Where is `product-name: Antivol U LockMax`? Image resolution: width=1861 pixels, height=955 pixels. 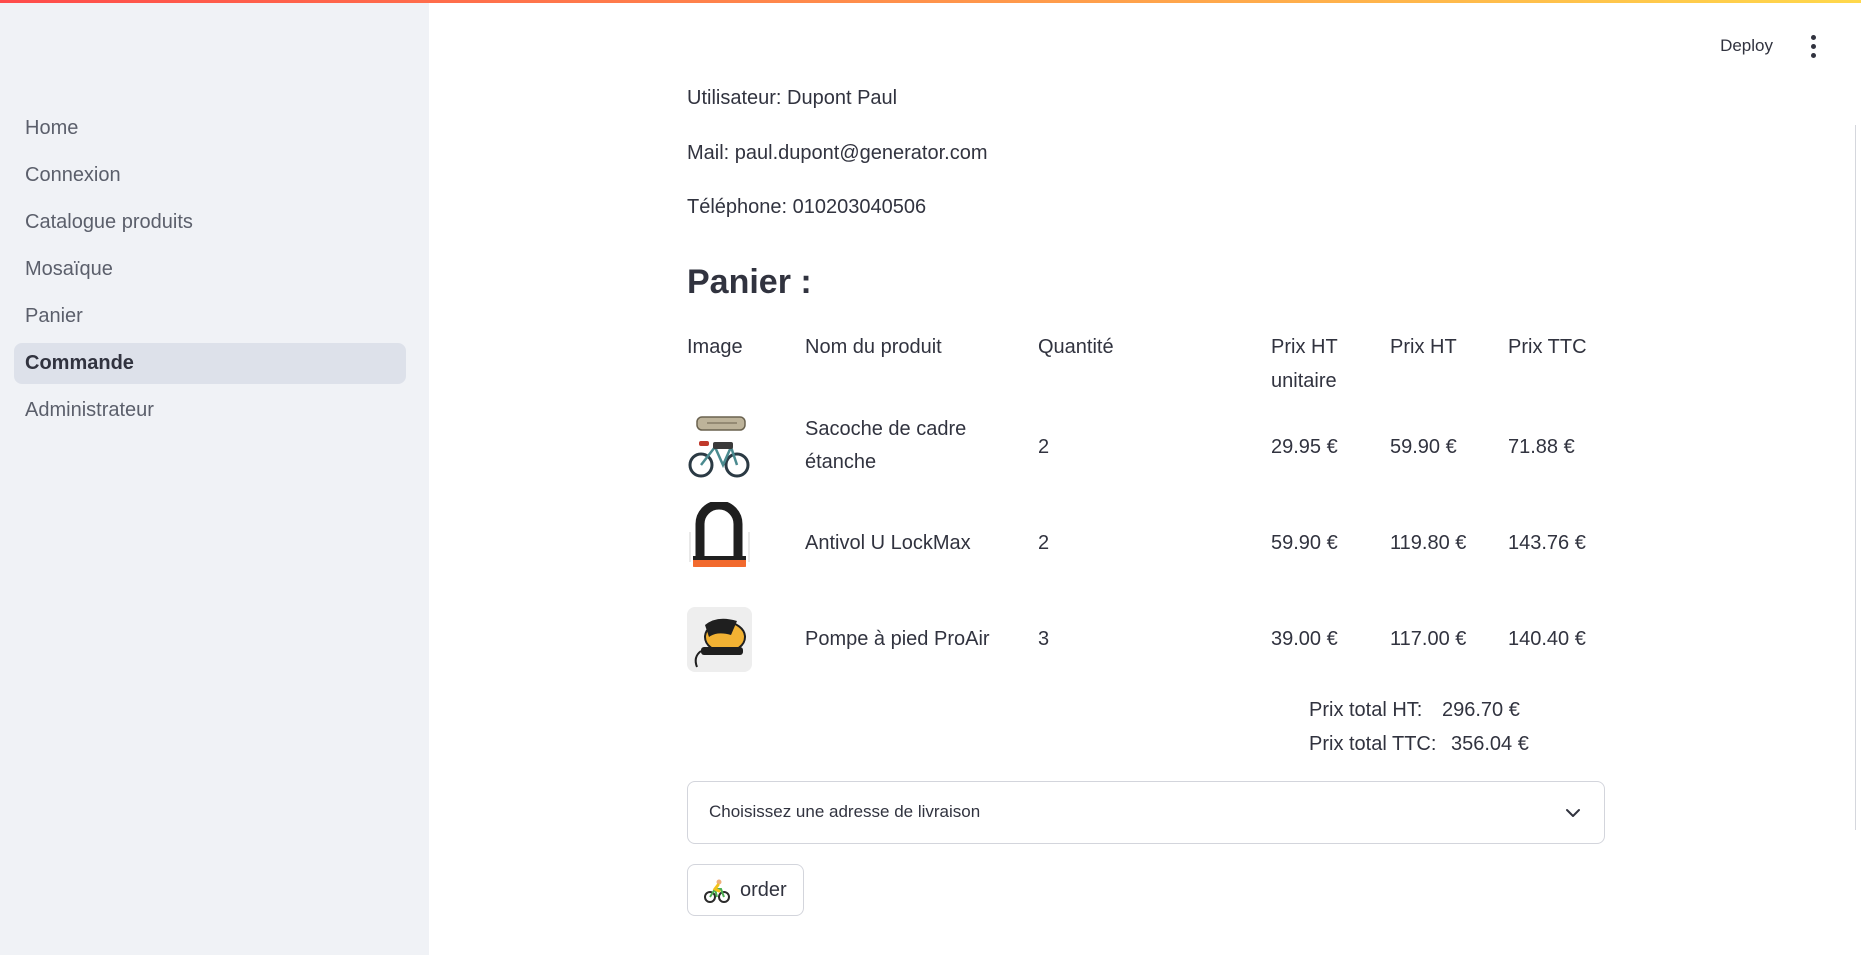 product-name: Antivol U LockMax is located at coordinates (888, 543).